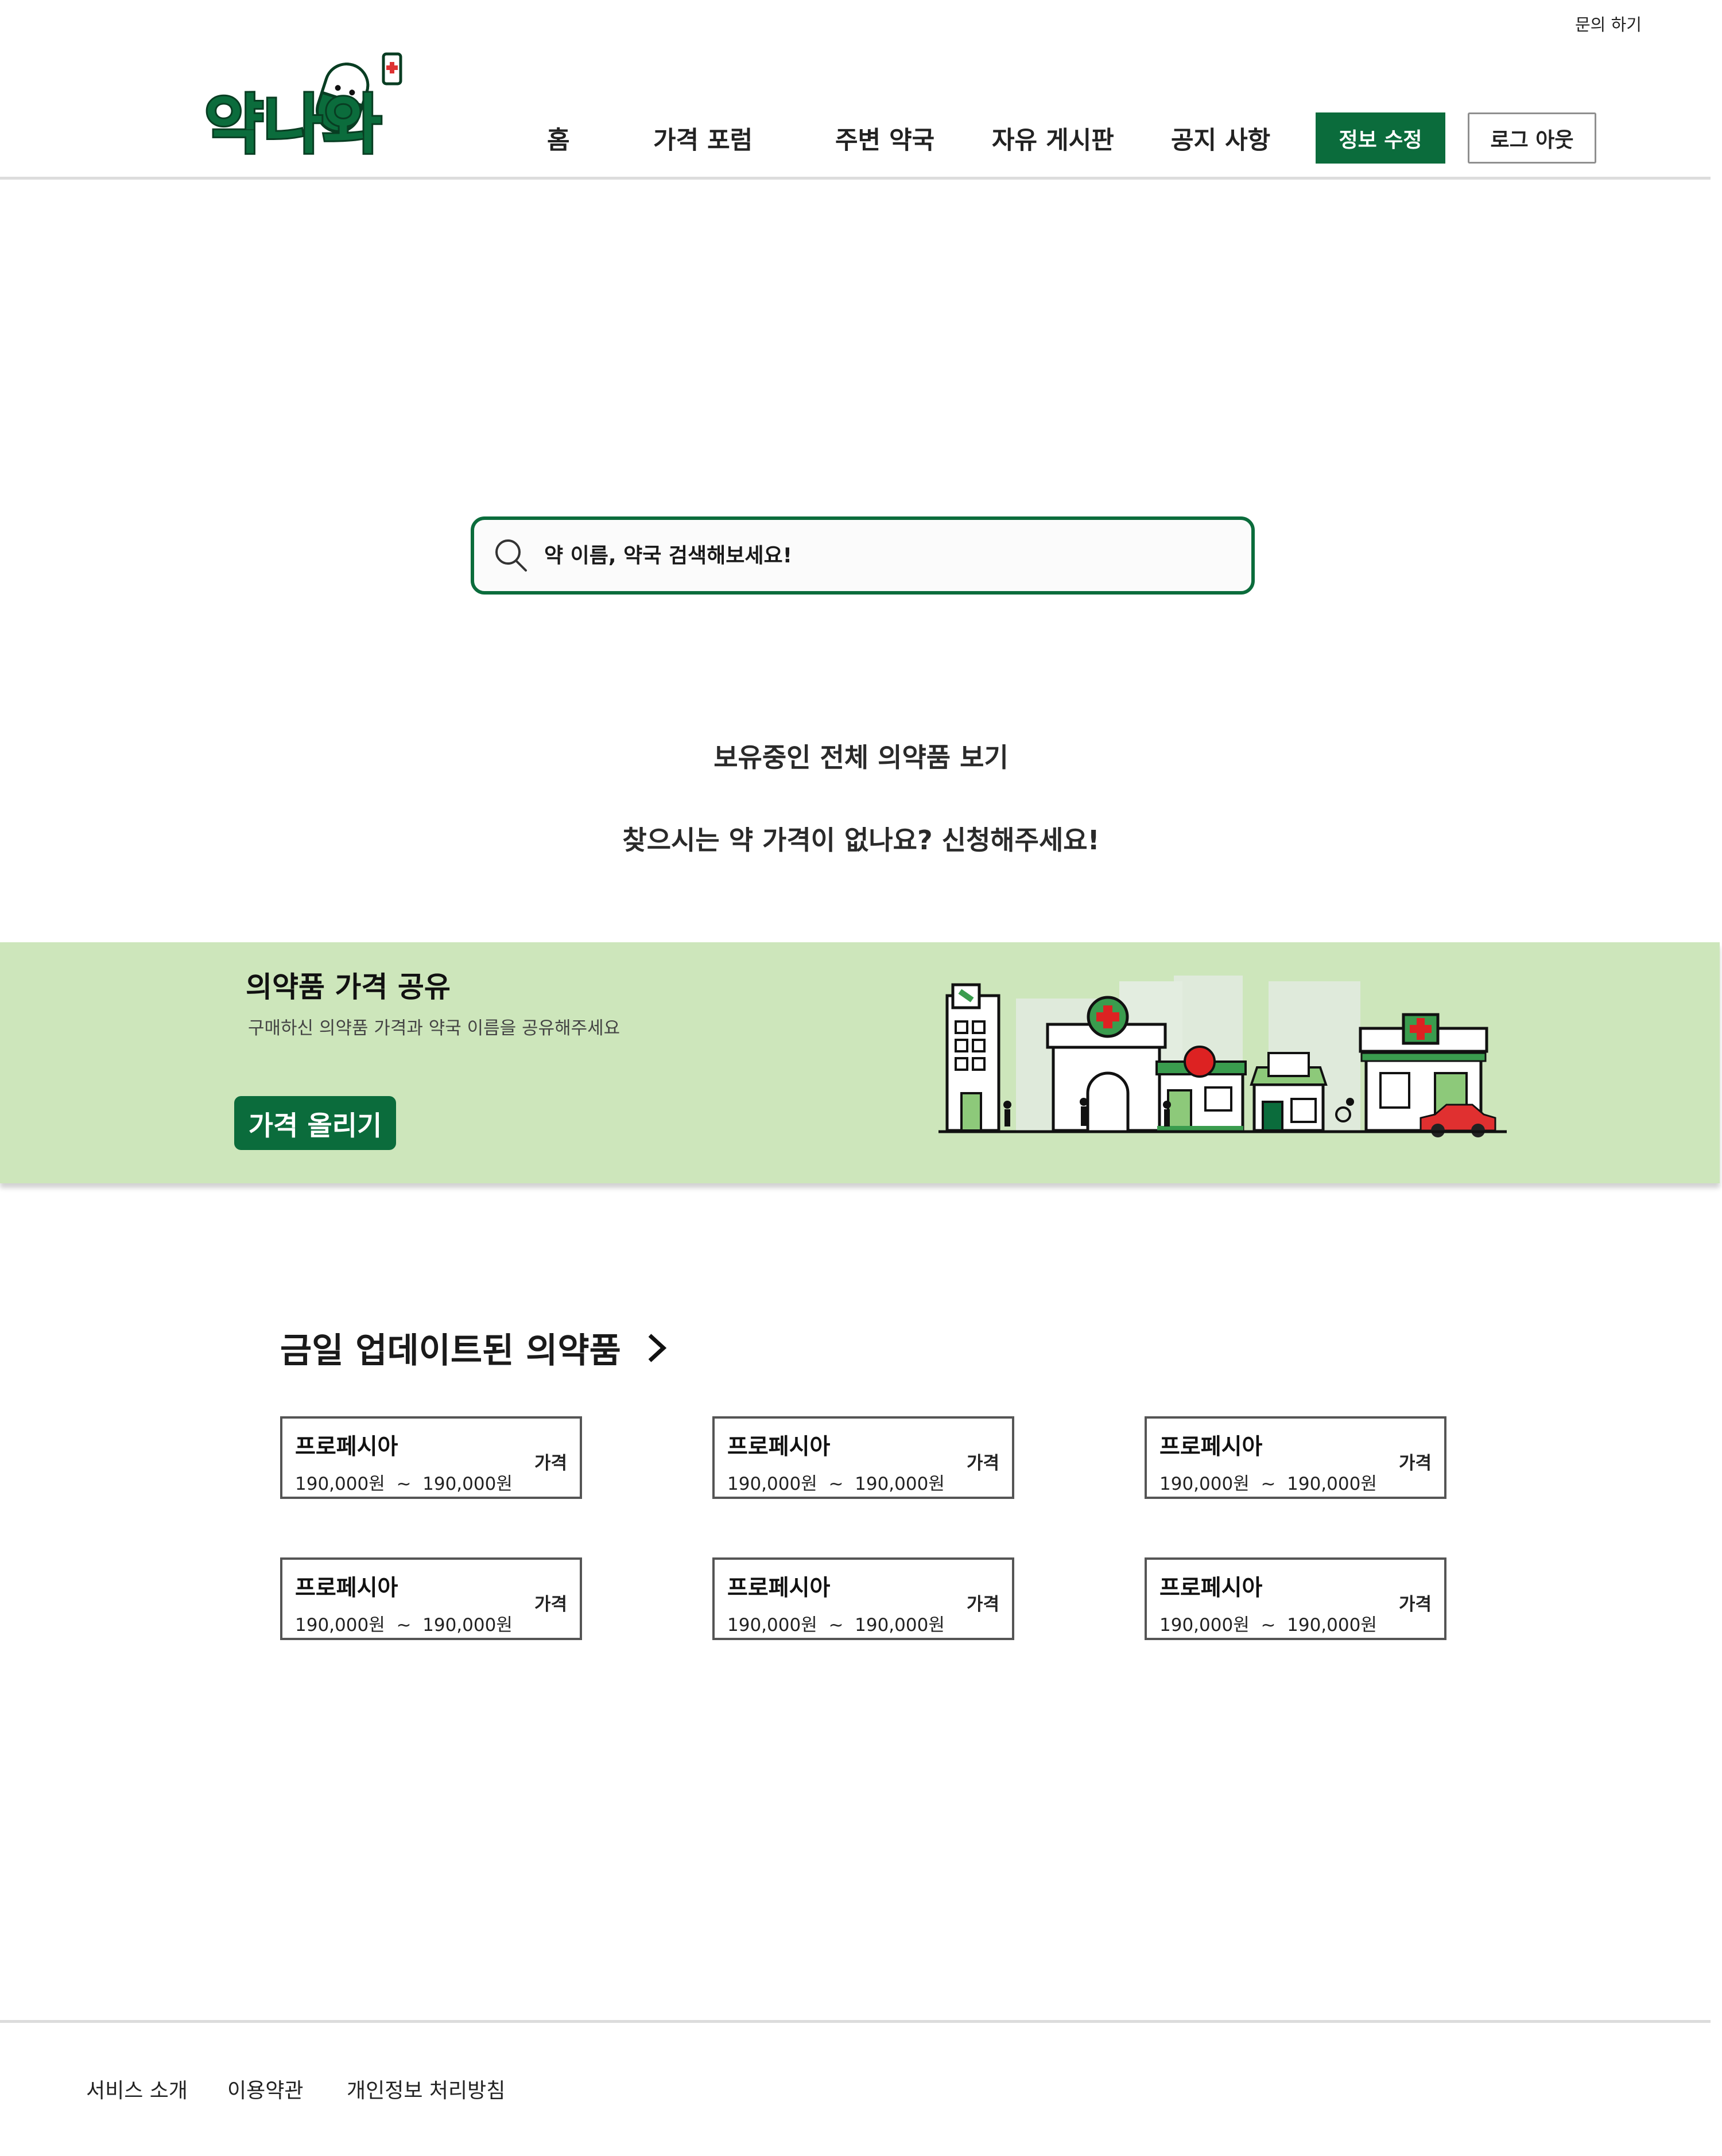 The height and width of the screenshot is (2156, 1722). What do you see at coordinates (1380, 138) in the screenshot?
I see `edit-profile-button: 정보 수정` at bounding box center [1380, 138].